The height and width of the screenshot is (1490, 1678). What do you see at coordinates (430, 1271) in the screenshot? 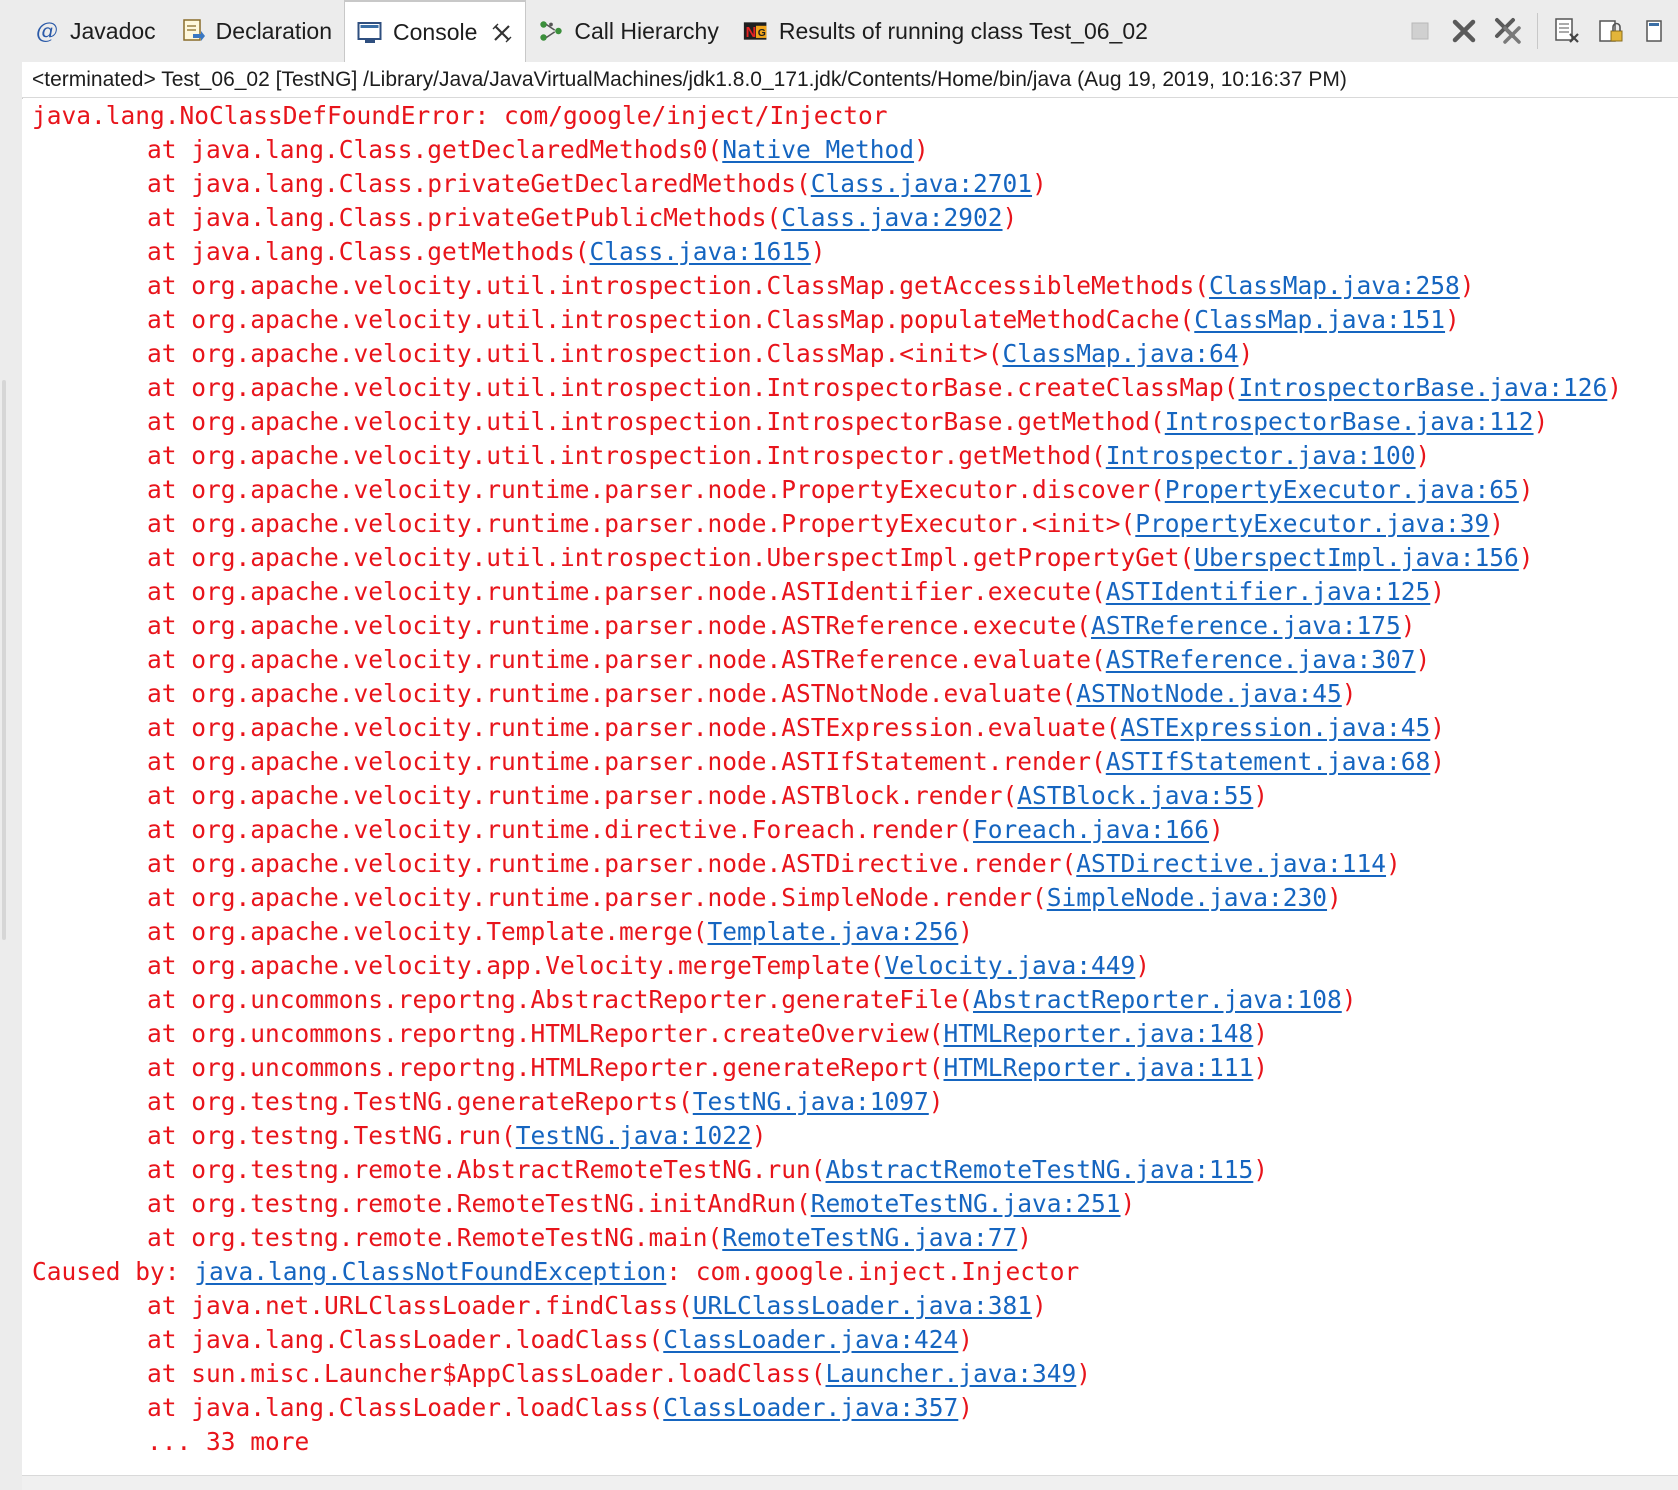
I see `source-link: java.lang.ClassNotFoundException` at bounding box center [430, 1271].